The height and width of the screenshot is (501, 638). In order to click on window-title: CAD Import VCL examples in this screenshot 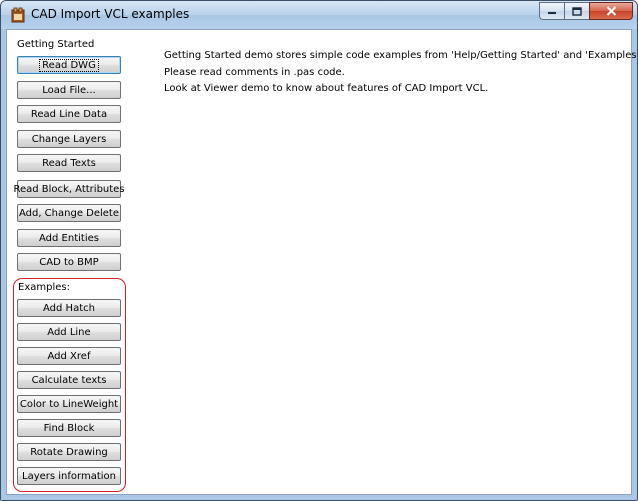, I will do `click(110, 14)`.